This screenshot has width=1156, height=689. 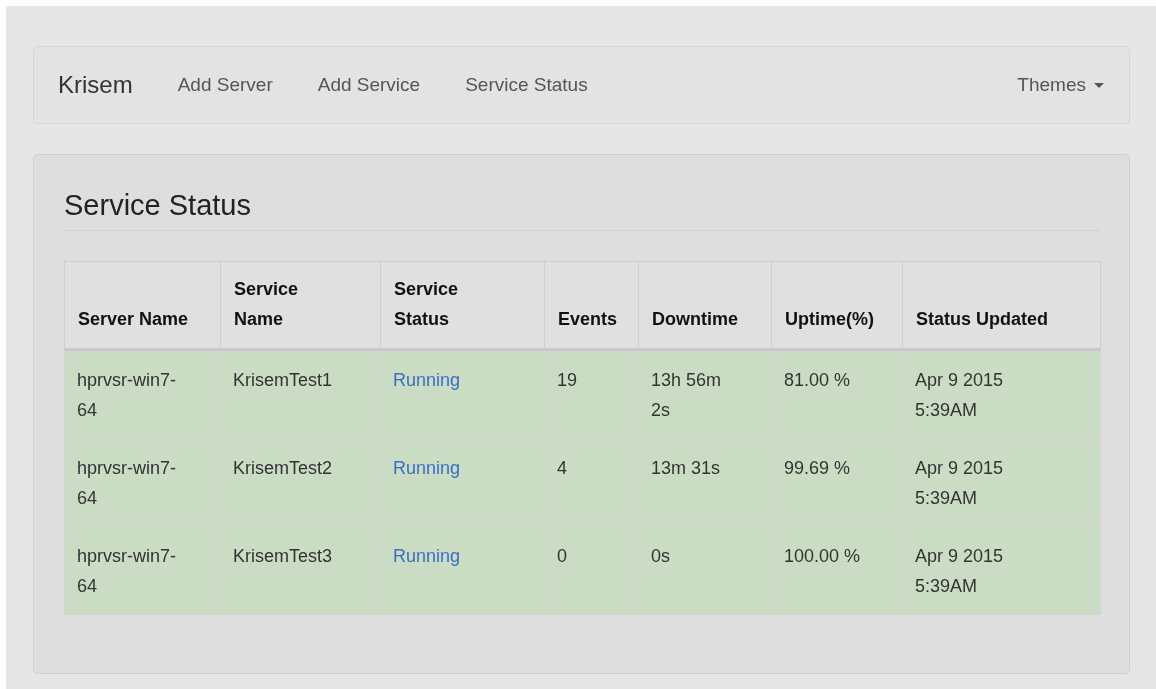 What do you see at coordinates (837, 570) in the screenshot?
I see `uptime-cell: 100.00 %` at bounding box center [837, 570].